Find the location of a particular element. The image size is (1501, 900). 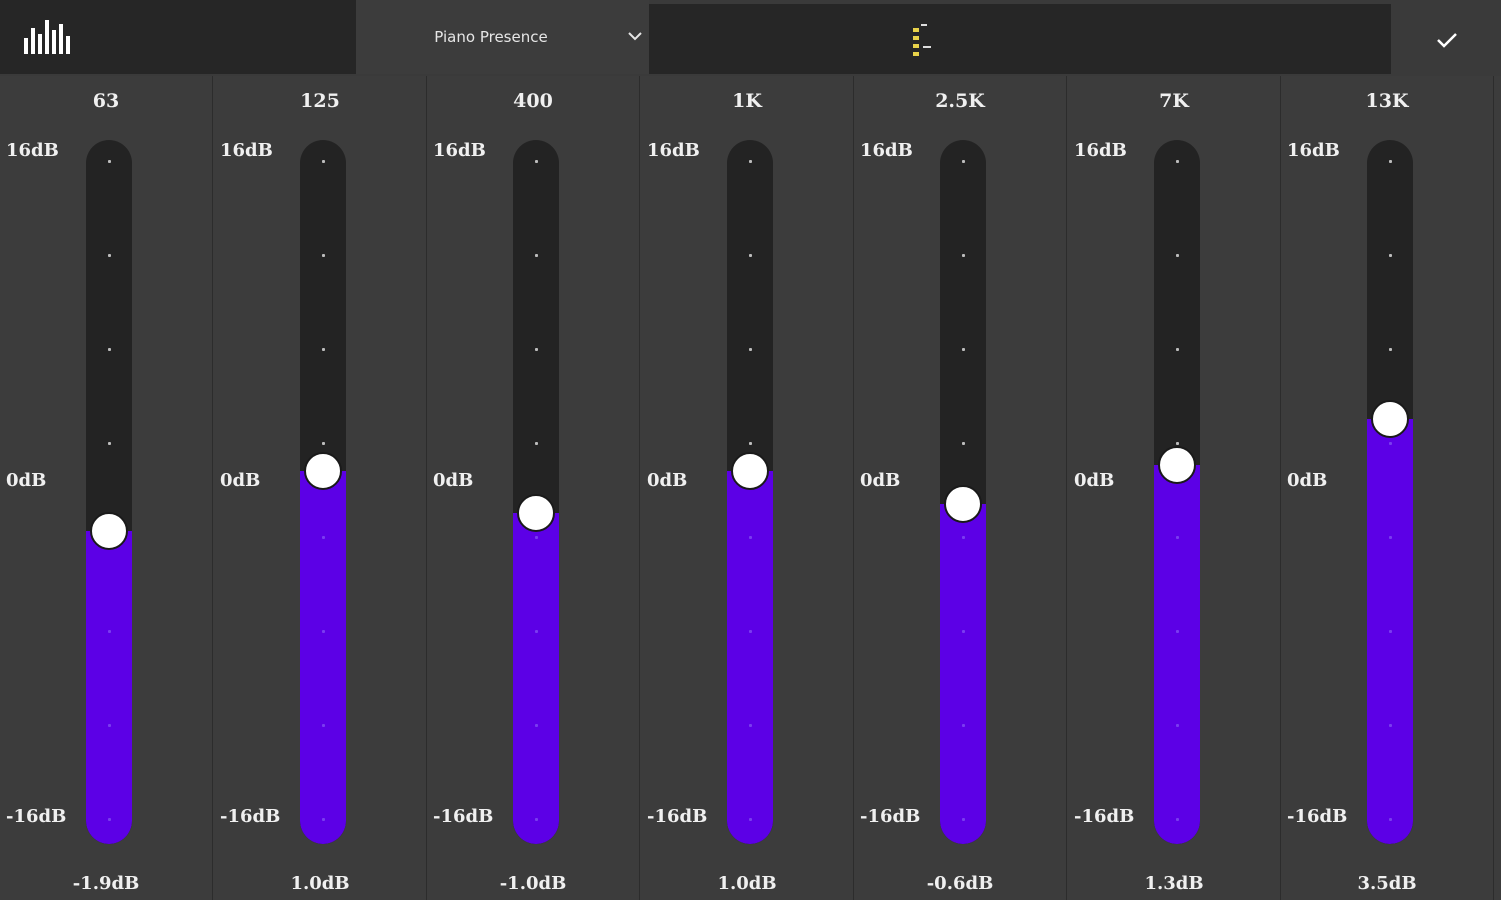

eq-band: 400 16dB 0dB -16dB -1.0dB is located at coordinates (533, 488).